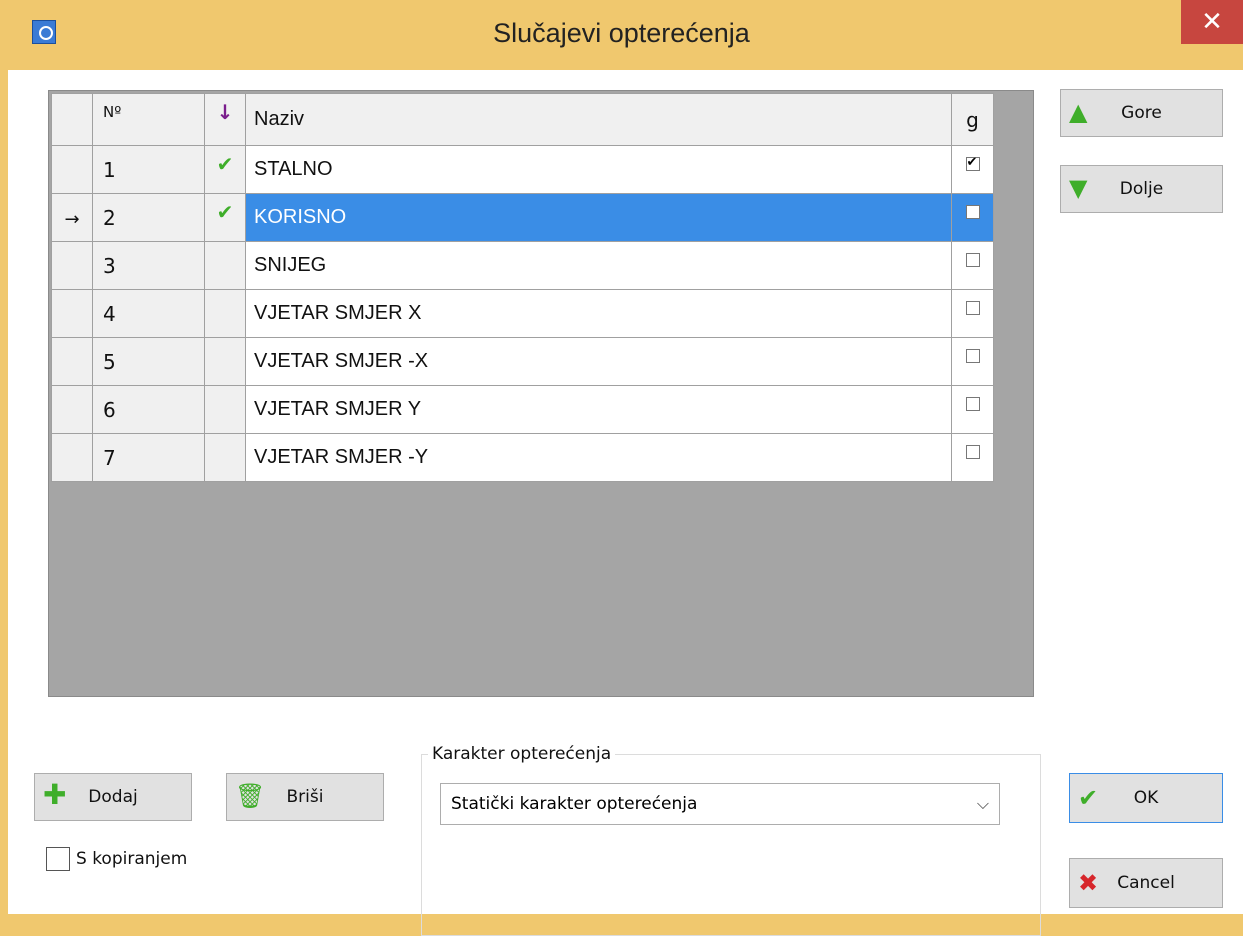  I want to click on down-button-label: Dolje, so click(1141, 189).